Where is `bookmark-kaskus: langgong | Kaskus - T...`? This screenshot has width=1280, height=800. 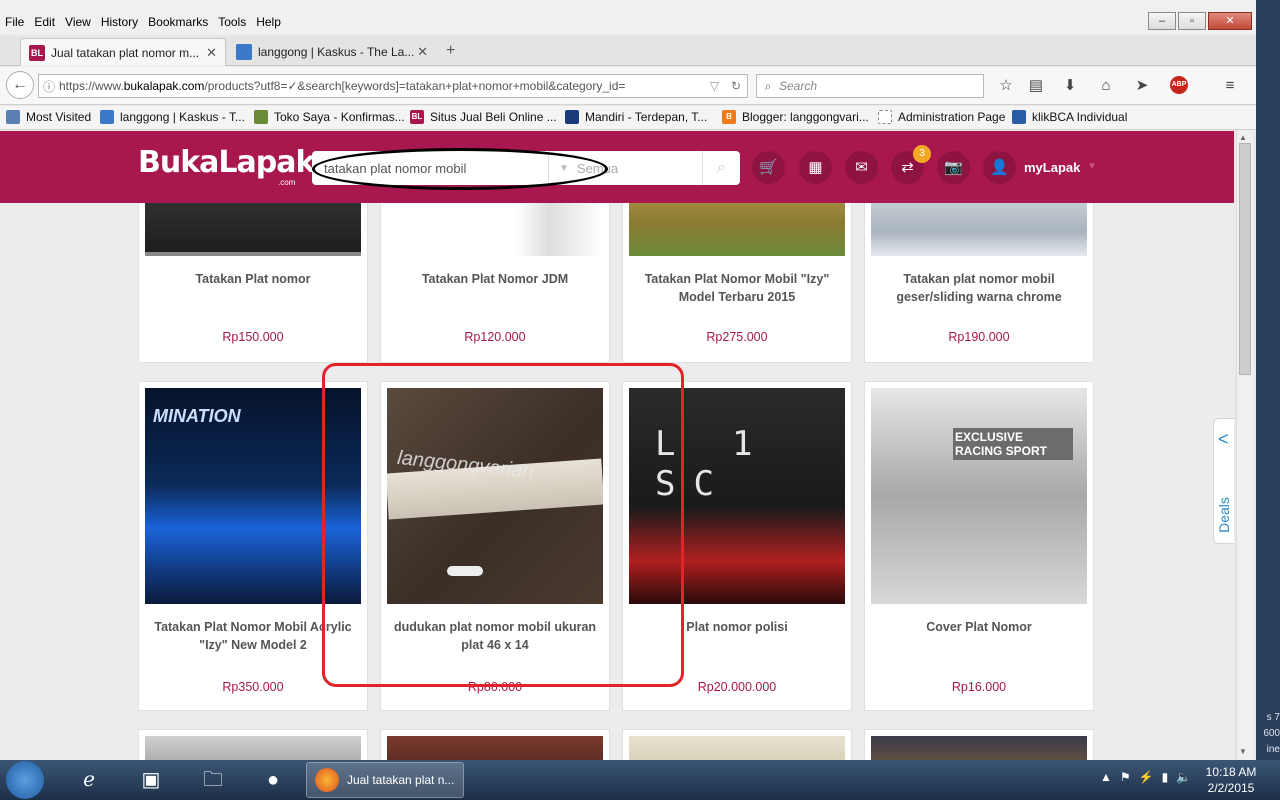 bookmark-kaskus: langgong | Kaskus - T... is located at coordinates (172, 117).